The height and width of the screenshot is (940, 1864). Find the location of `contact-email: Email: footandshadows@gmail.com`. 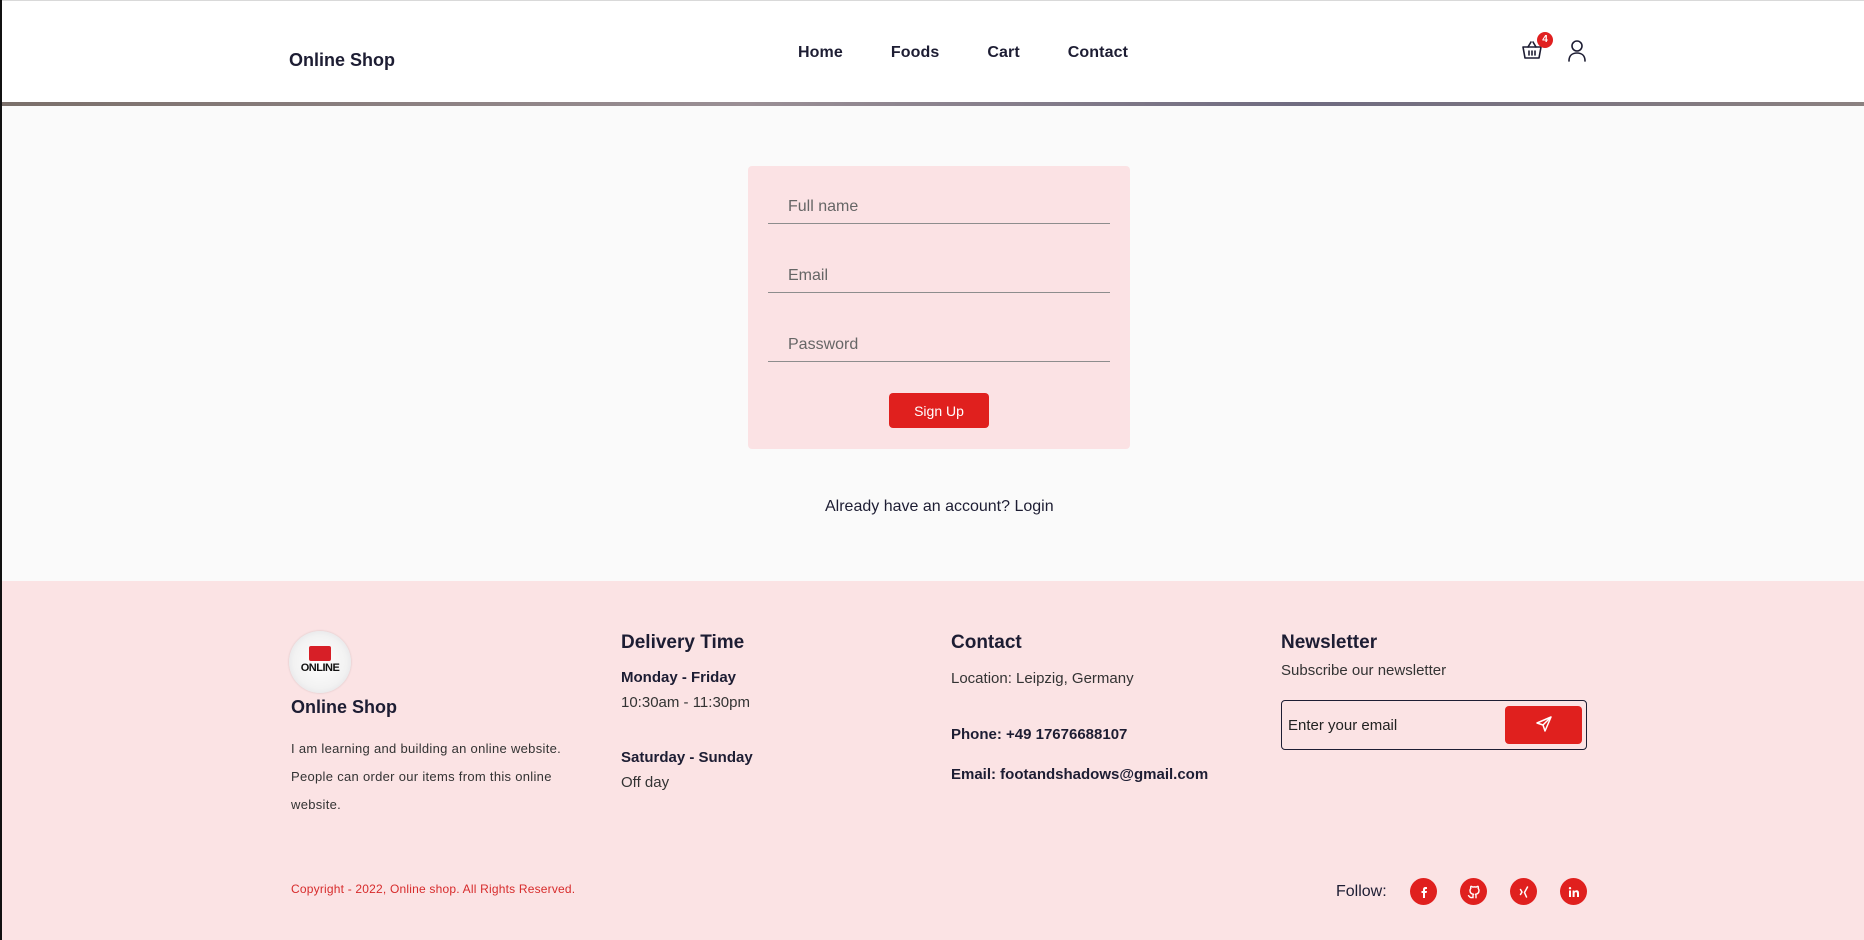

contact-email: Email: footandshadows@gmail.com is located at coordinates (1079, 774).